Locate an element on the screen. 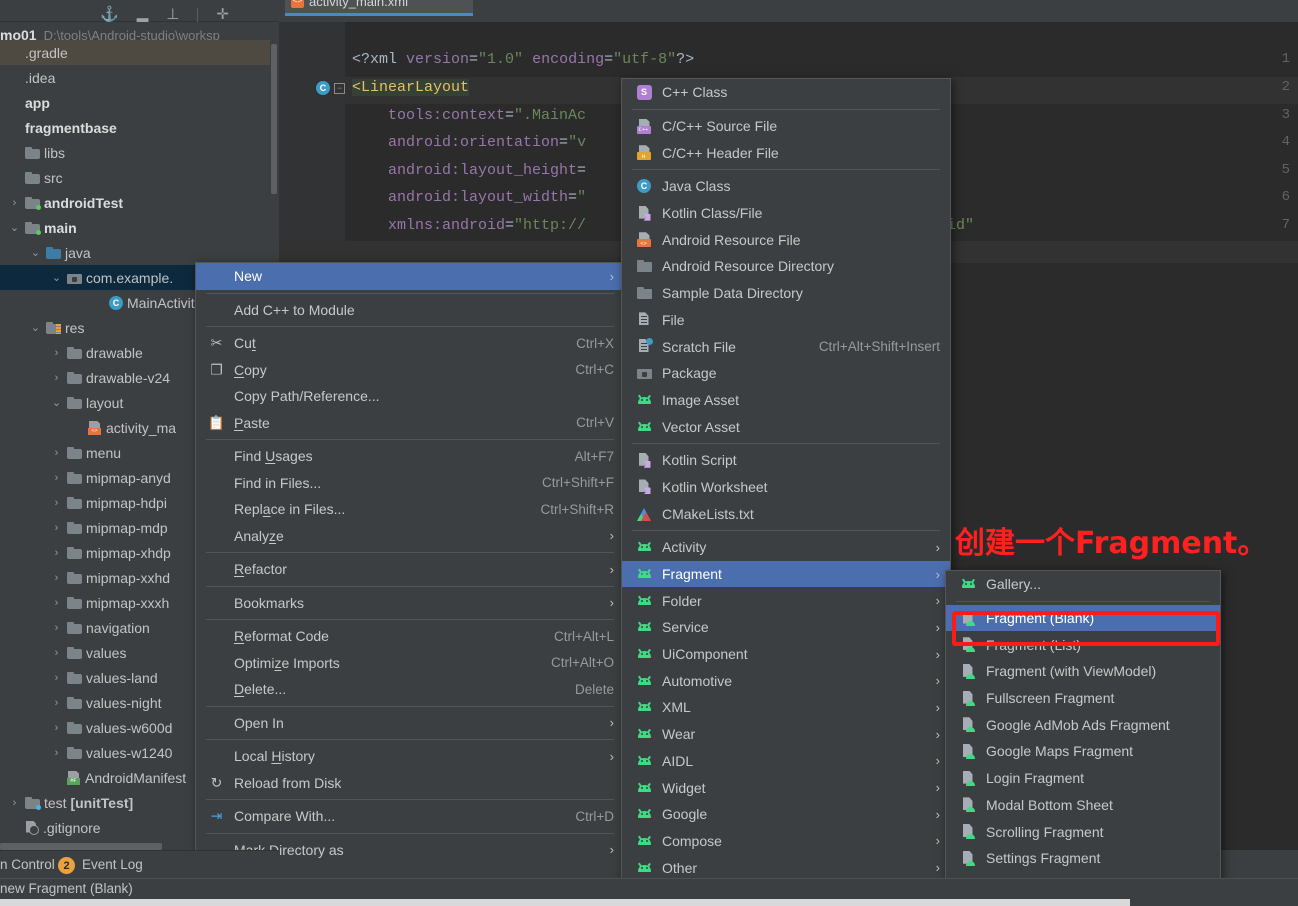  anchor-icon: ⚓ is located at coordinates (109, 14).